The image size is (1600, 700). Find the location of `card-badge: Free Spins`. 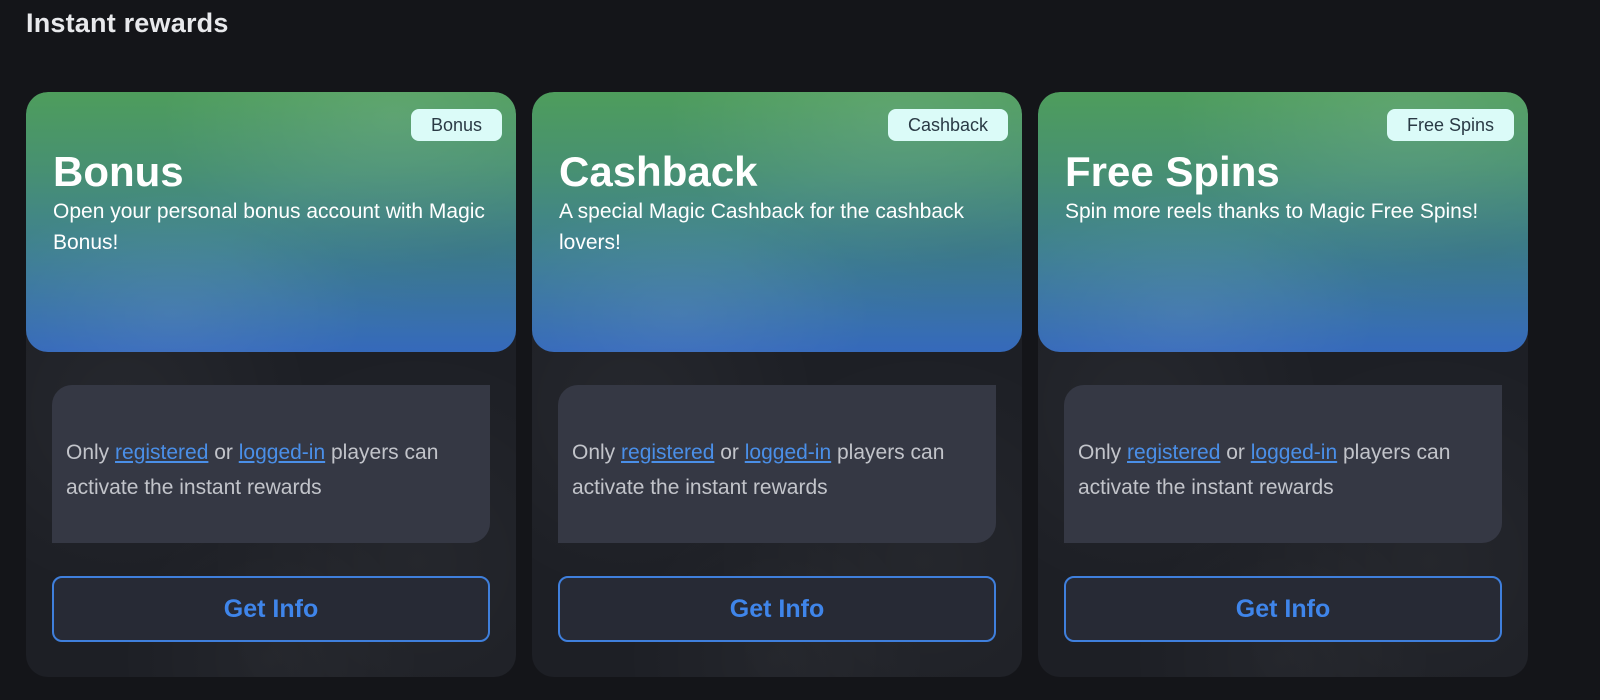

card-badge: Free Spins is located at coordinates (1450, 125).